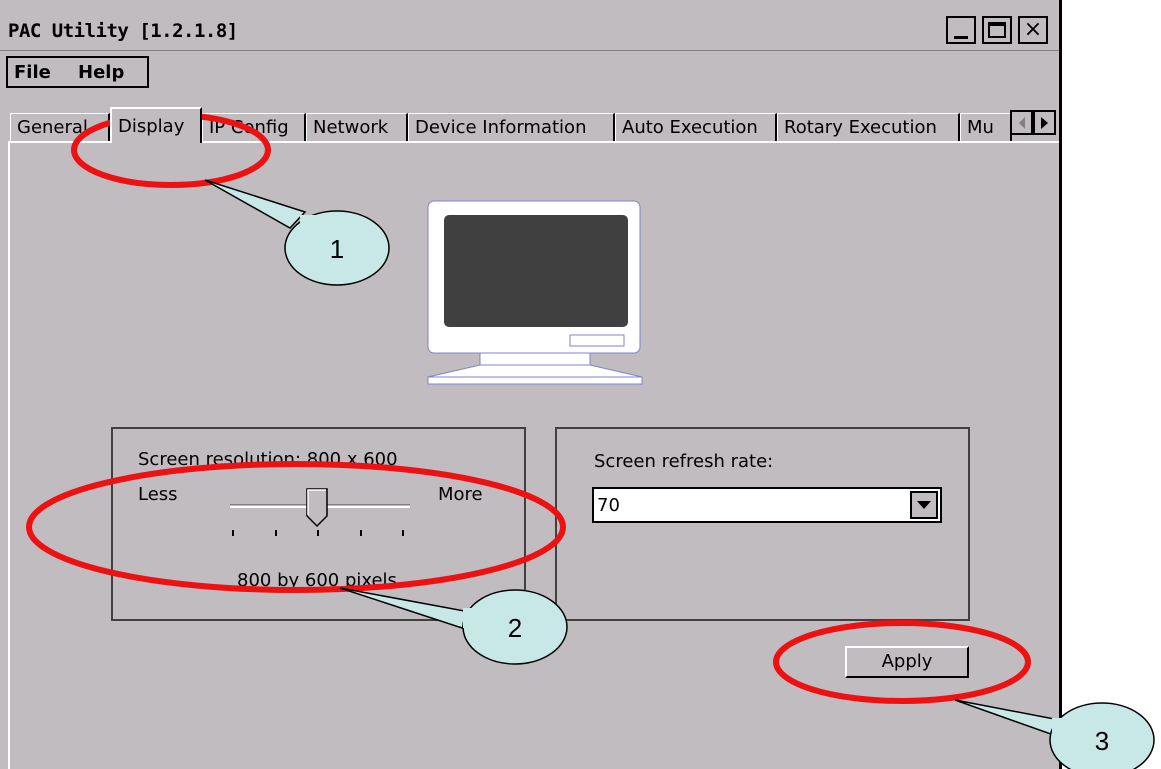 Image resolution: width=1161 pixels, height=769 pixels. I want to click on arrow-right-icon, so click(1044, 122).